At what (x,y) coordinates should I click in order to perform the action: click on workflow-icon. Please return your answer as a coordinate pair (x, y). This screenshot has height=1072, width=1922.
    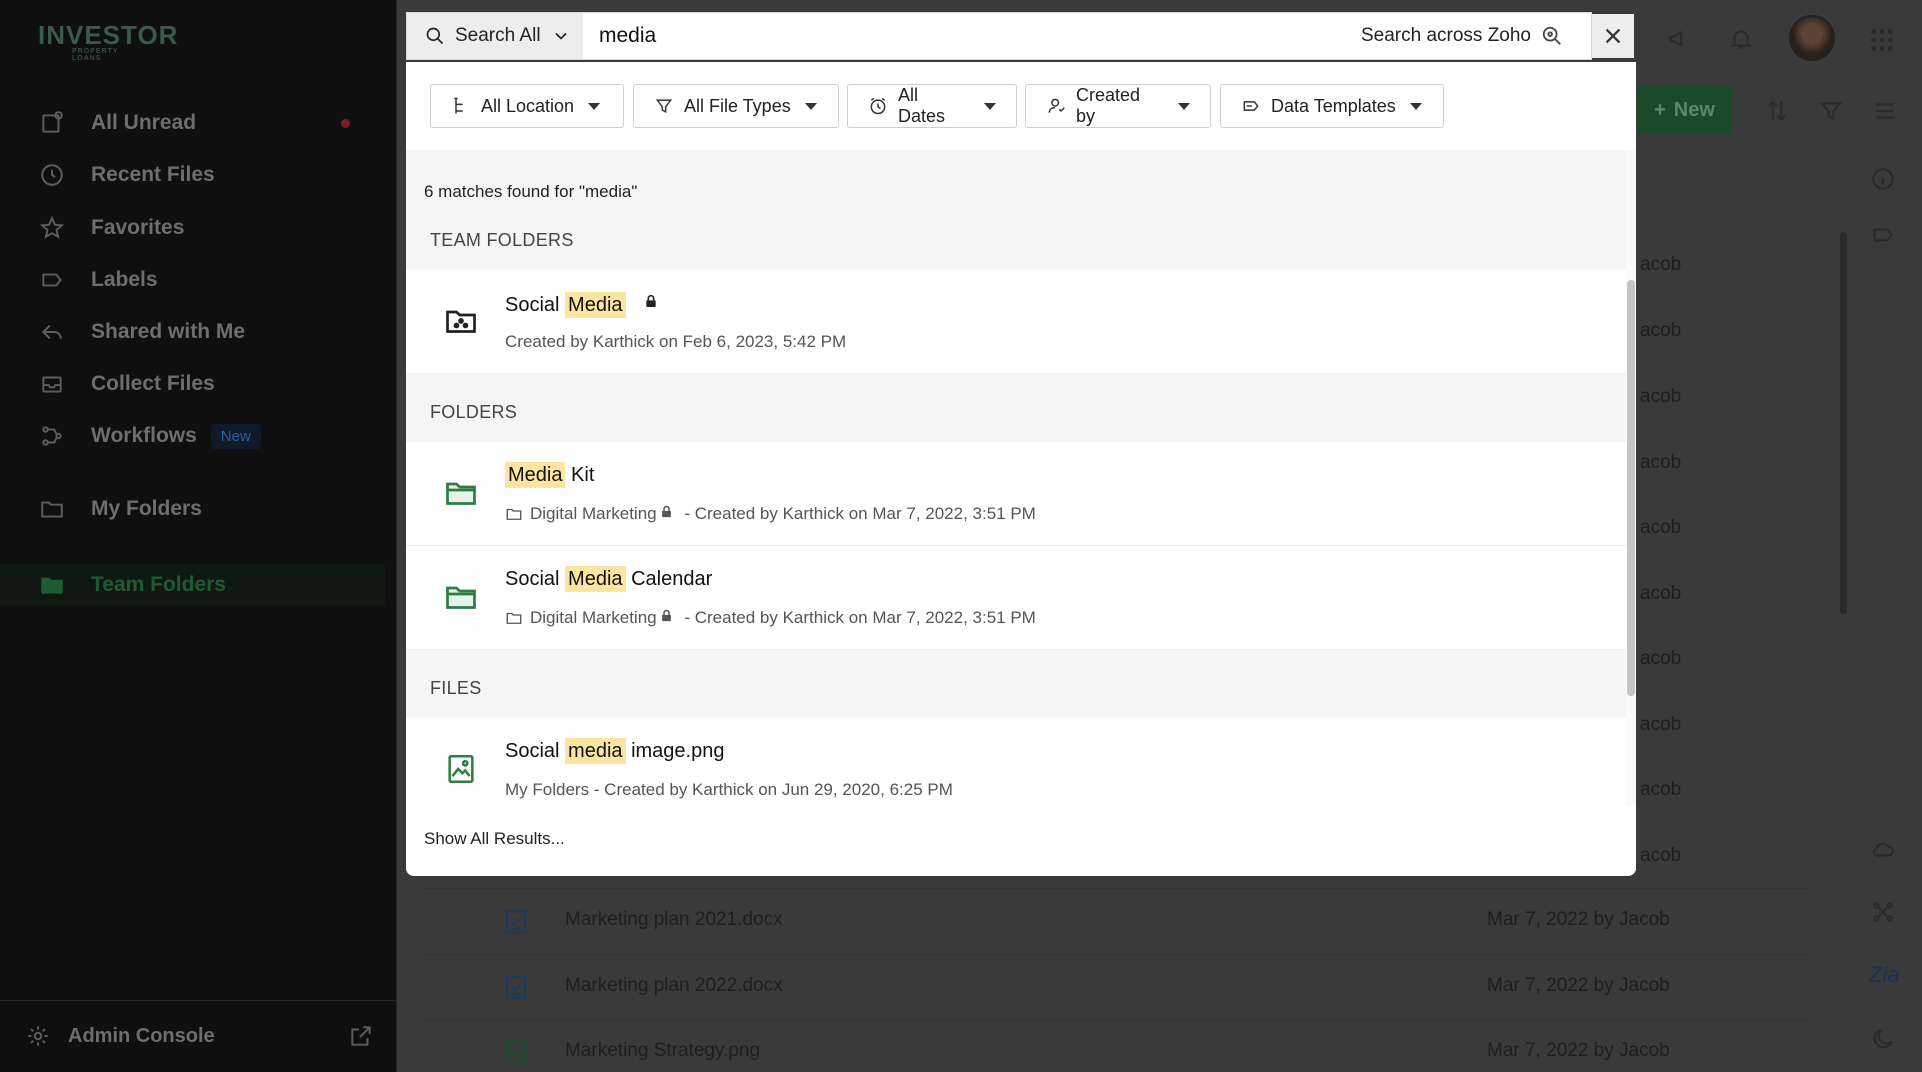
    Looking at the image, I should click on (52, 436).